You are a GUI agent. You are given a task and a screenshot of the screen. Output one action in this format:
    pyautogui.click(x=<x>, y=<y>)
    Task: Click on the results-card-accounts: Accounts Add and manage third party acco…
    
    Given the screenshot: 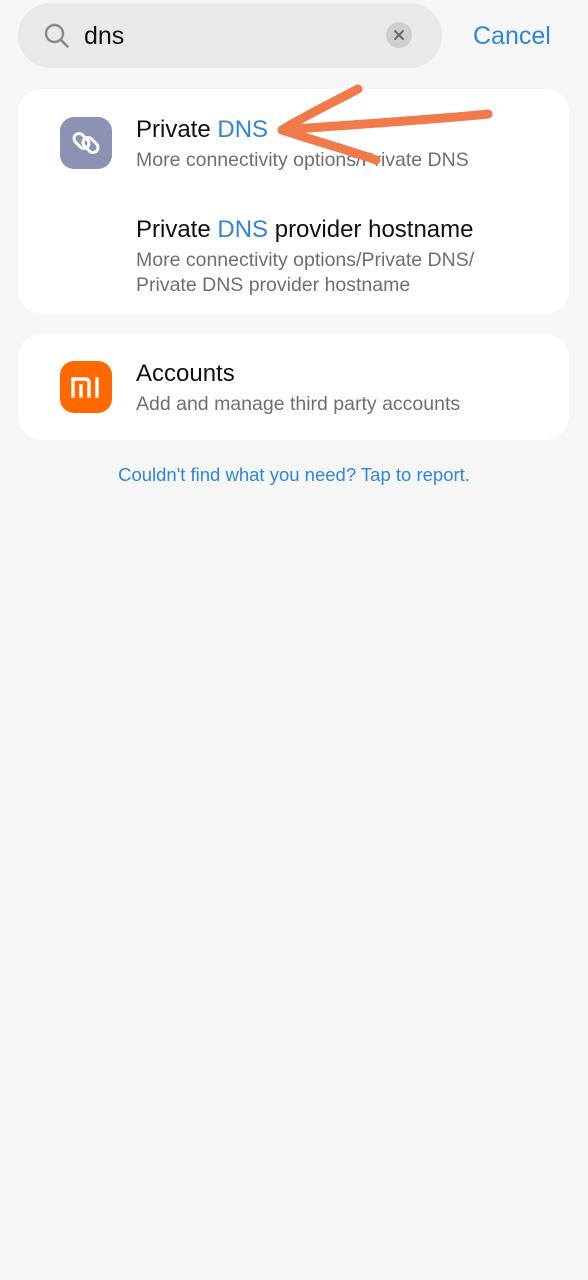 What is the action you would take?
    pyautogui.click(x=293, y=387)
    